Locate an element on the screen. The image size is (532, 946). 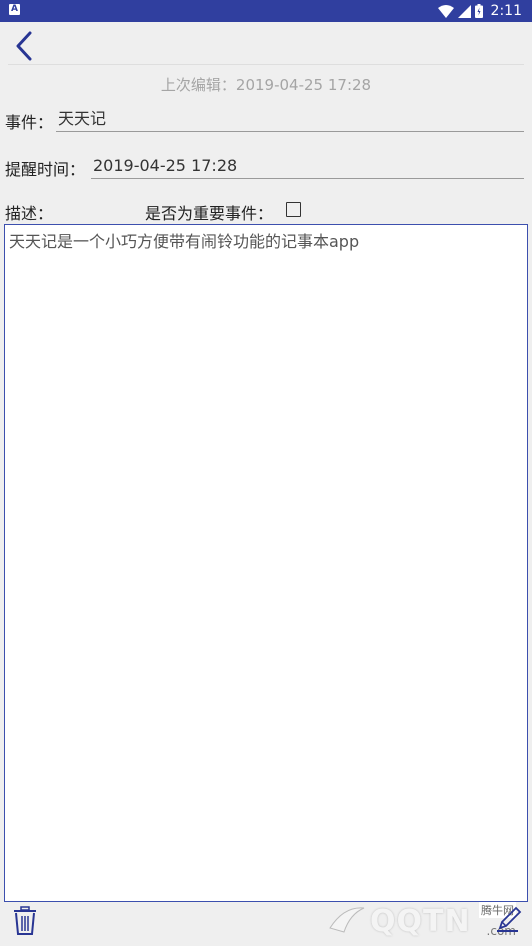
battery-icon is located at coordinates (478, 11).